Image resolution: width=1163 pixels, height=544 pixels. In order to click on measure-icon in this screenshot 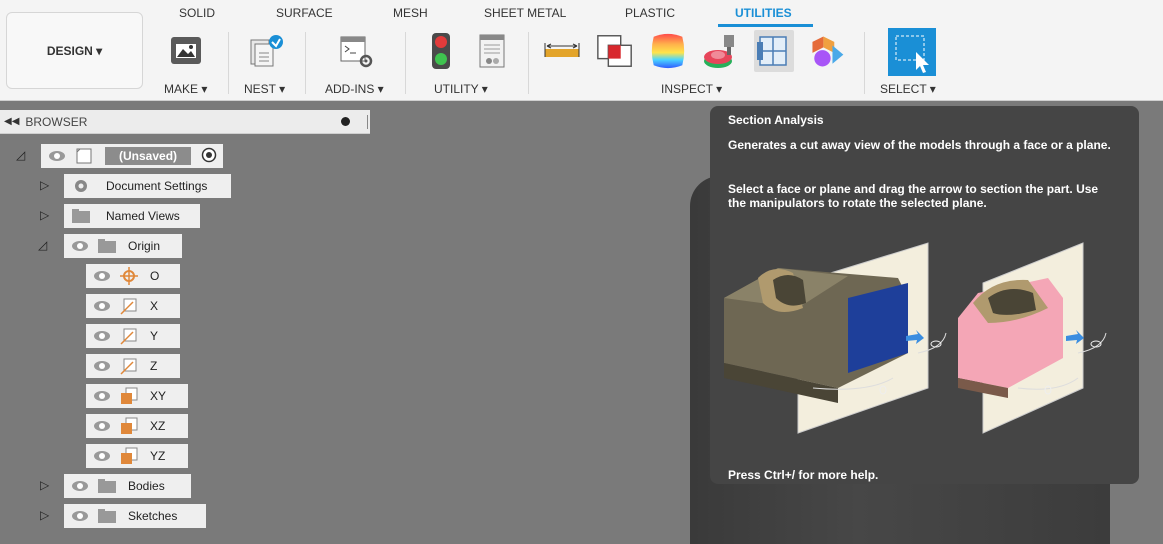, I will do `click(562, 51)`.